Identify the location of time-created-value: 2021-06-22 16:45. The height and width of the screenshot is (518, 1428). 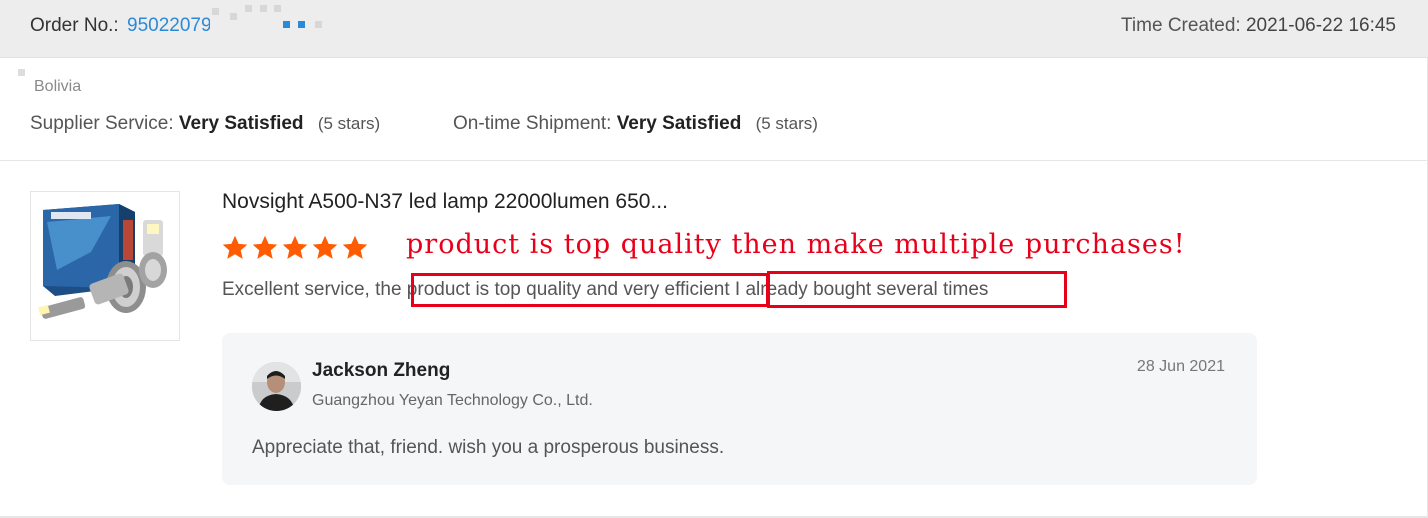
(1320, 25).